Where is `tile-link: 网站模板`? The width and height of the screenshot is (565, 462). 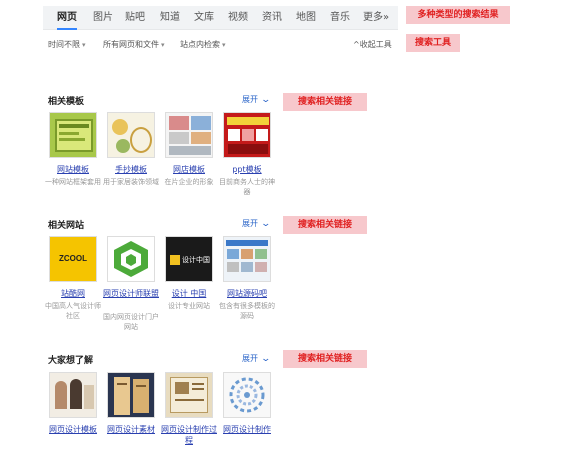 tile-link: 网站模板 is located at coordinates (73, 169).